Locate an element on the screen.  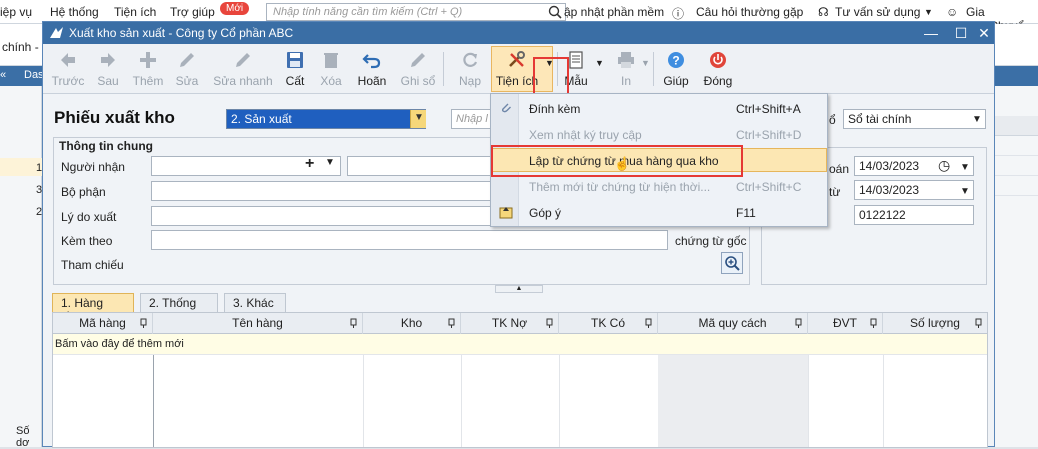
column-credit-account: TK Có is located at coordinates (608, 323).